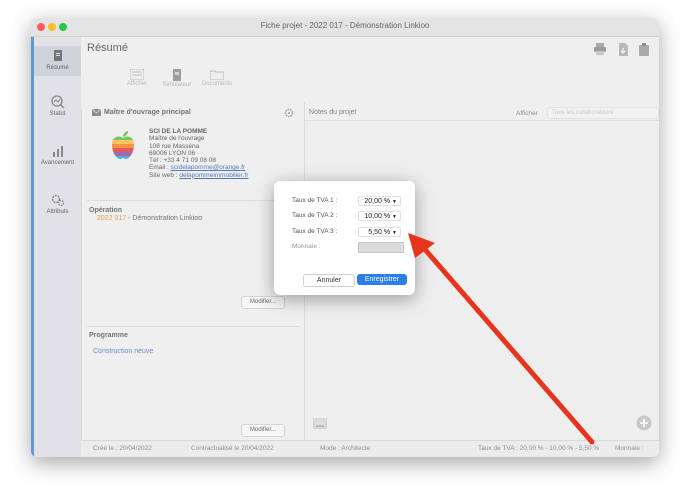 Image resolution: width=690 pixels, height=494 pixels. What do you see at coordinates (57, 68) in the screenshot?
I see `sidebar-item-label: Résumé` at bounding box center [57, 68].